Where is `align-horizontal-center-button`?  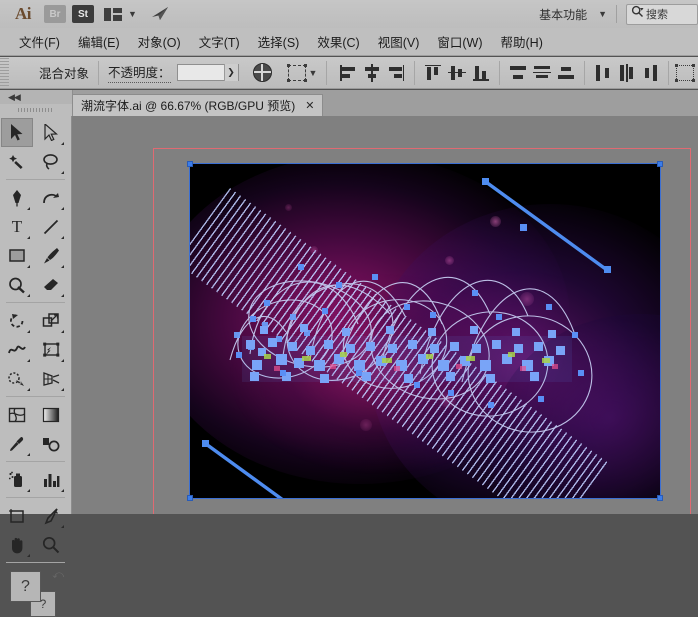
align-horizontal-center-button is located at coordinates (372, 73).